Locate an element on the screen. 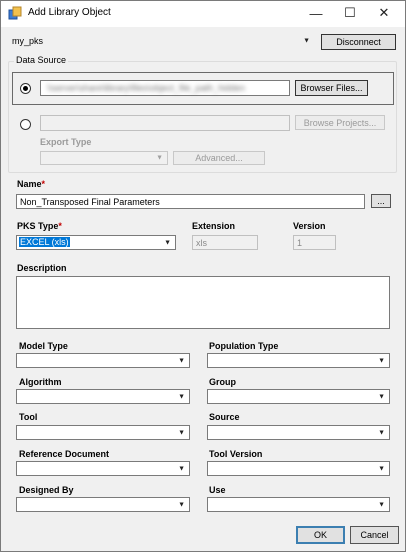 The width and height of the screenshot is (406, 552). project-path-field is located at coordinates (165, 123).